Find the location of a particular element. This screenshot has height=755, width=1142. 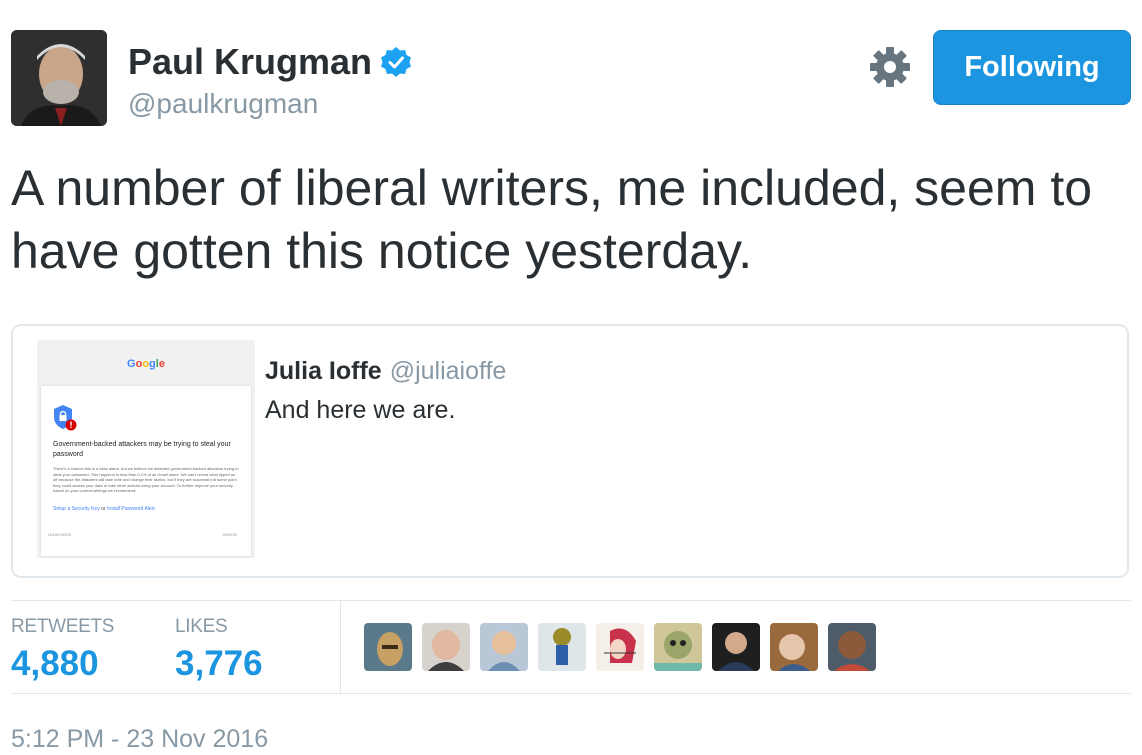

author-name-row: Paul Krugman is located at coordinates (270, 62).